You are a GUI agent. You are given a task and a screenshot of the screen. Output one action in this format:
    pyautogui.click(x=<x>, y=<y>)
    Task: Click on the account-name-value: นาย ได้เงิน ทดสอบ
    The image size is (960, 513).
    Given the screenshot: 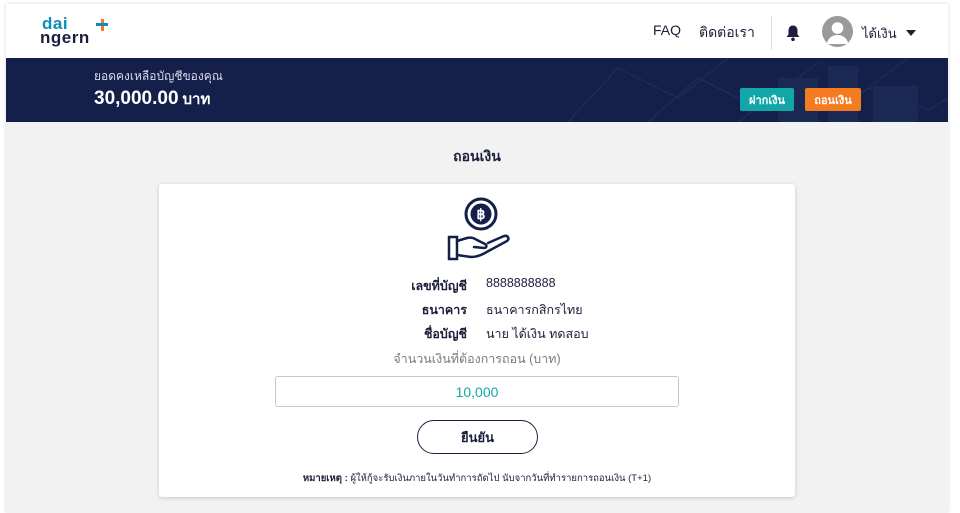 What is the action you would take?
    pyautogui.click(x=537, y=334)
    